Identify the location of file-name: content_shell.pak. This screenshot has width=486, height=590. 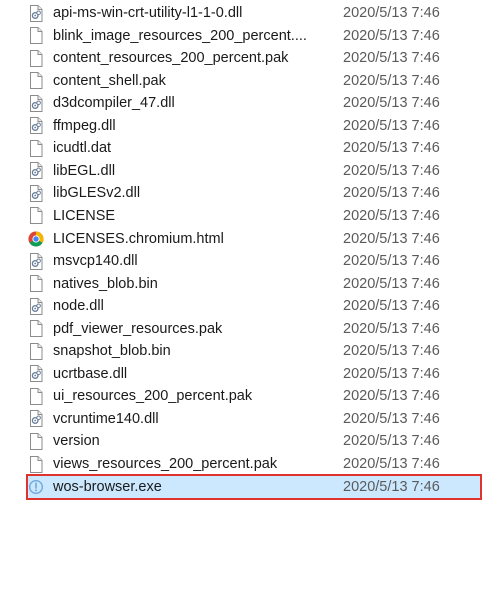
(109, 80).